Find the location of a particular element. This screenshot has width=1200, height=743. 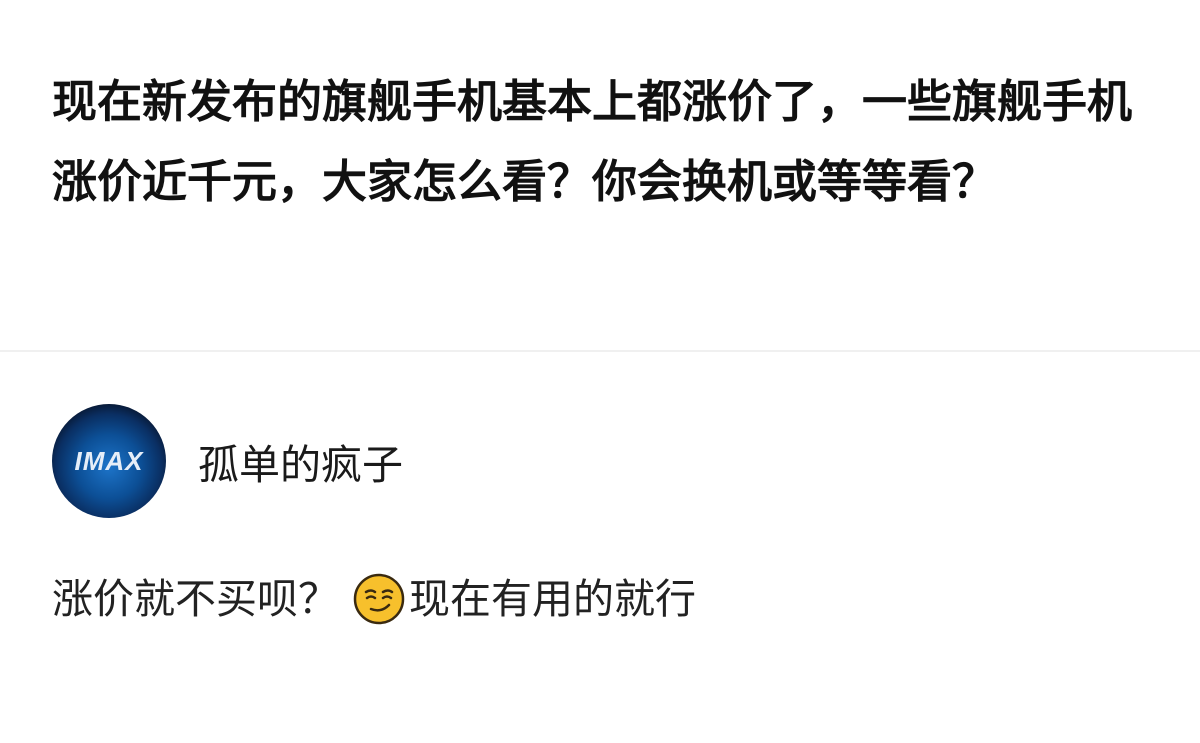

answer-author: IMAX 孤单的疯子 is located at coordinates (227, 461).